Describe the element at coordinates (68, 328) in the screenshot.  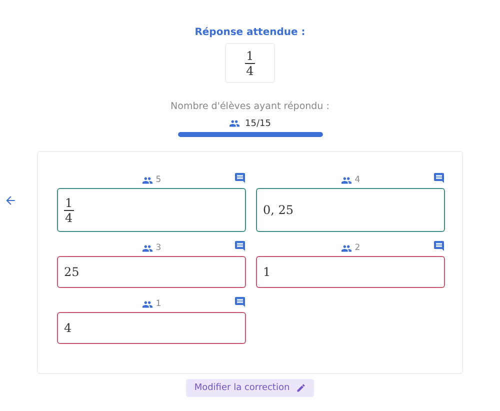
I see `answer-text: 4` at that location.